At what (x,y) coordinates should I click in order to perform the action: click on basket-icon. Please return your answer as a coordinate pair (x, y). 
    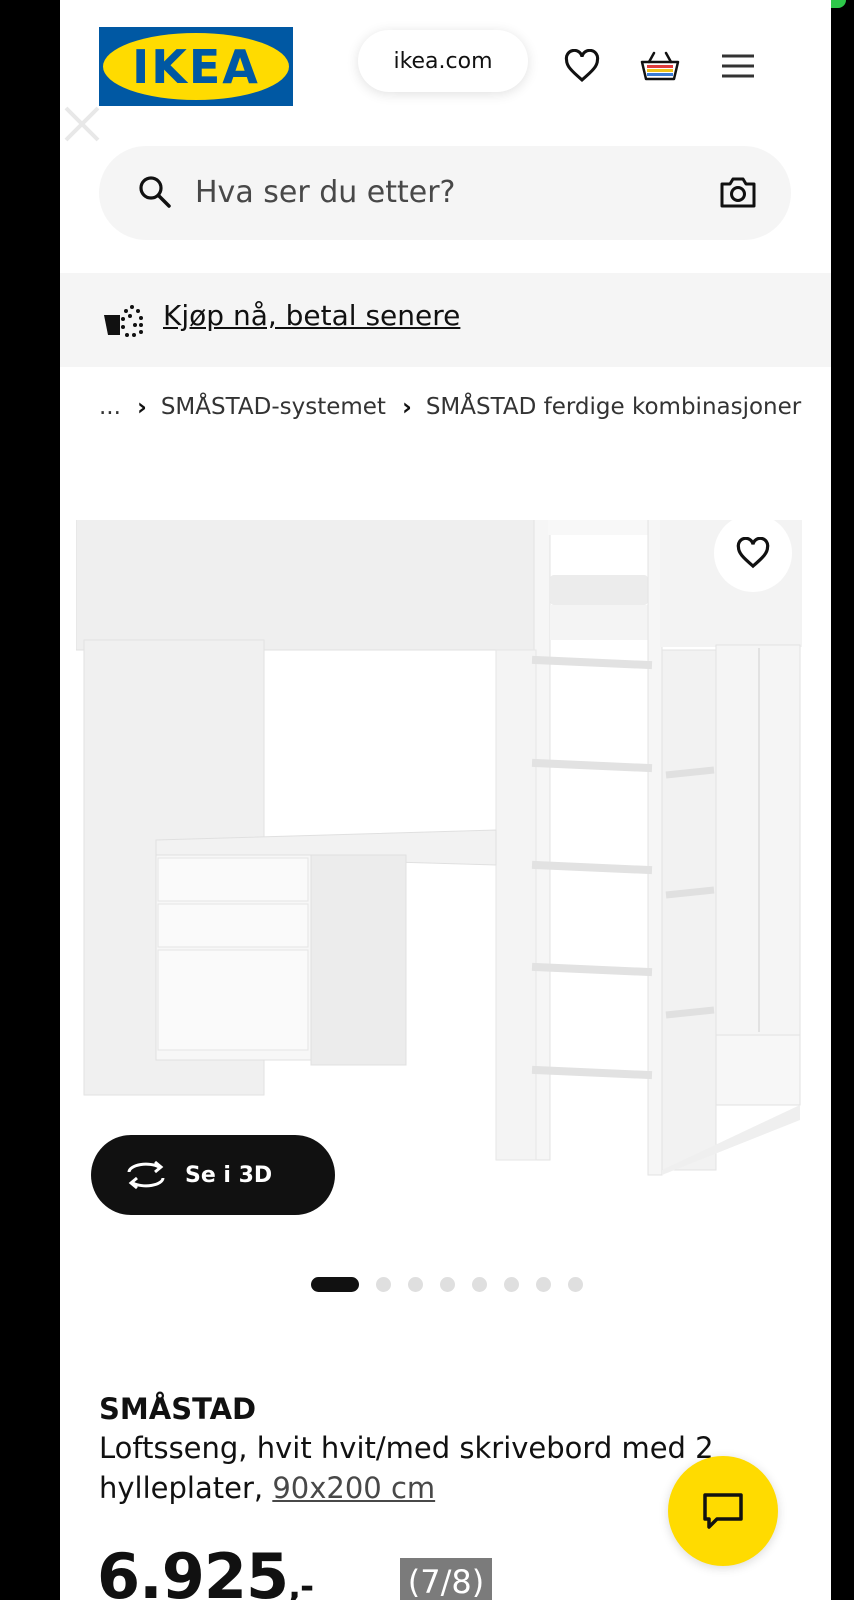
    Looking at the image, I should click on (660, 66).